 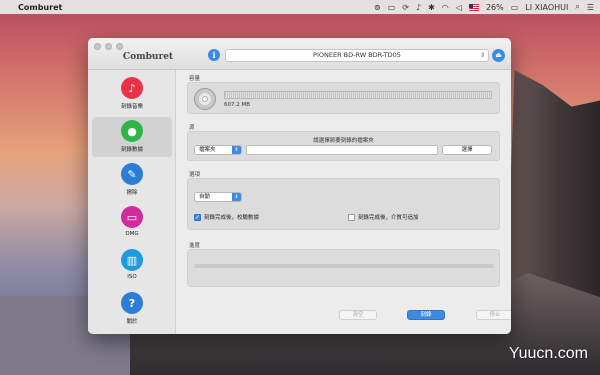 I want to click on device-select: PIONEER BD-RW BDR-TD05 ⇕, so click(x=357, y=55).